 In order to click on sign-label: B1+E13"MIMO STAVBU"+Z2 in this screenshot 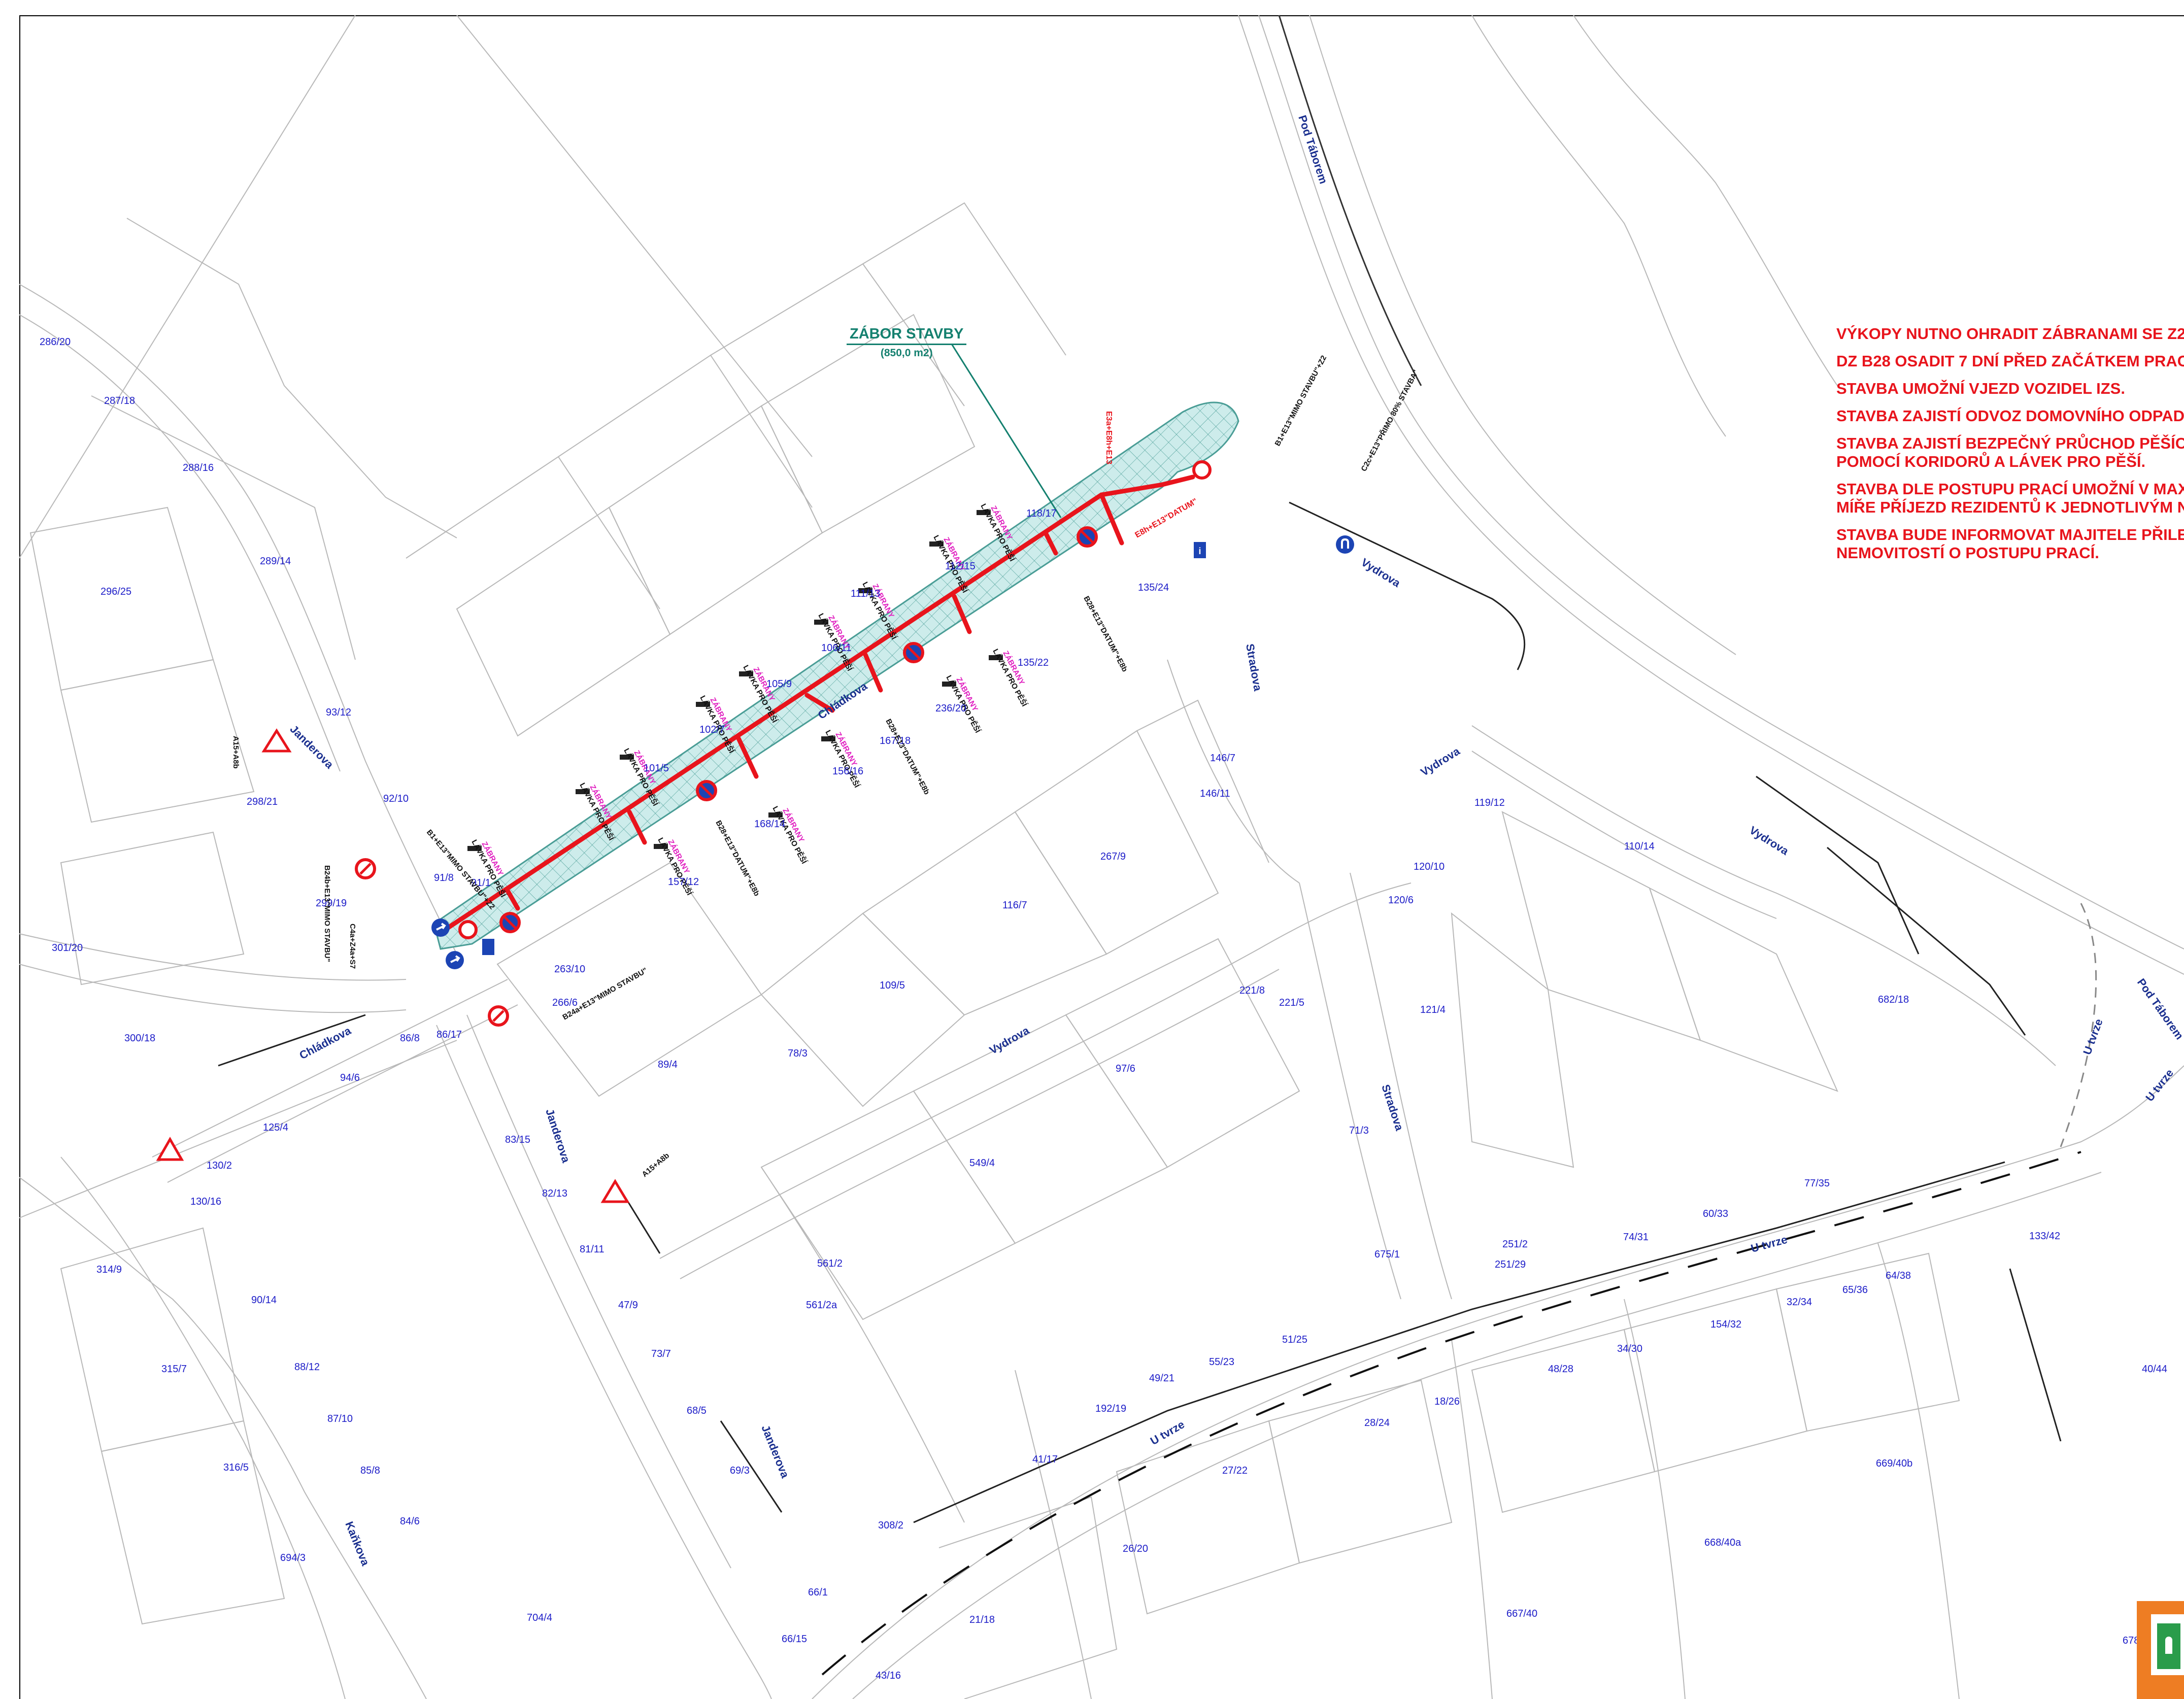, I will do `click(1301, 401)`.